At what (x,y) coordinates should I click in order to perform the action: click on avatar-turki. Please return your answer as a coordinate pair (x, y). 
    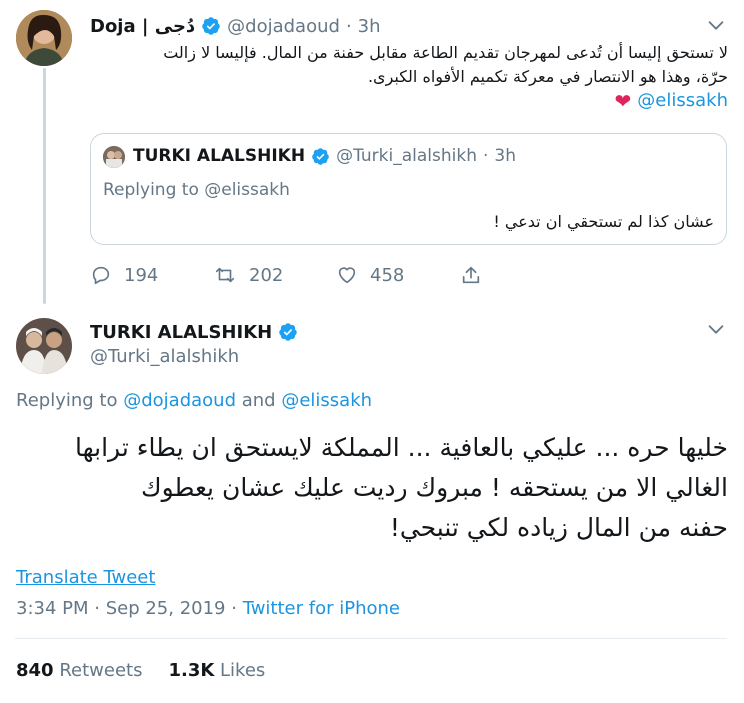
    Looking at the image, I should click on (44, 346).